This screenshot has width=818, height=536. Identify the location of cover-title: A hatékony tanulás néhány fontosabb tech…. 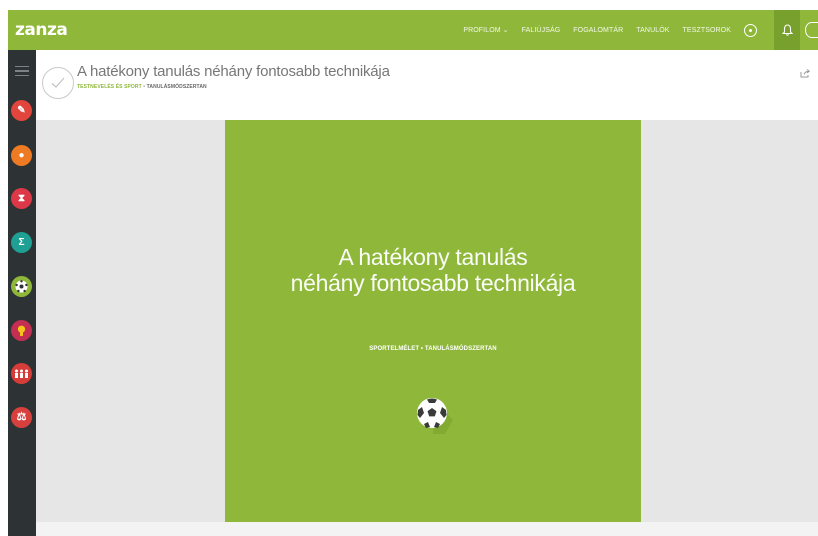
(433, 270).